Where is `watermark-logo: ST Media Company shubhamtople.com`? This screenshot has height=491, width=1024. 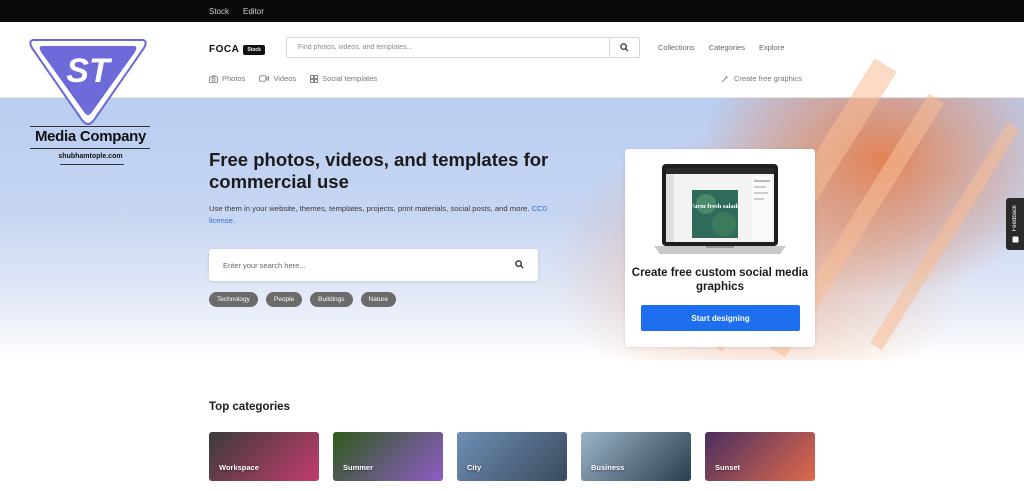
watermark-logo: ST Media Company shubhamtople.com is located at coordinates (88, 106).